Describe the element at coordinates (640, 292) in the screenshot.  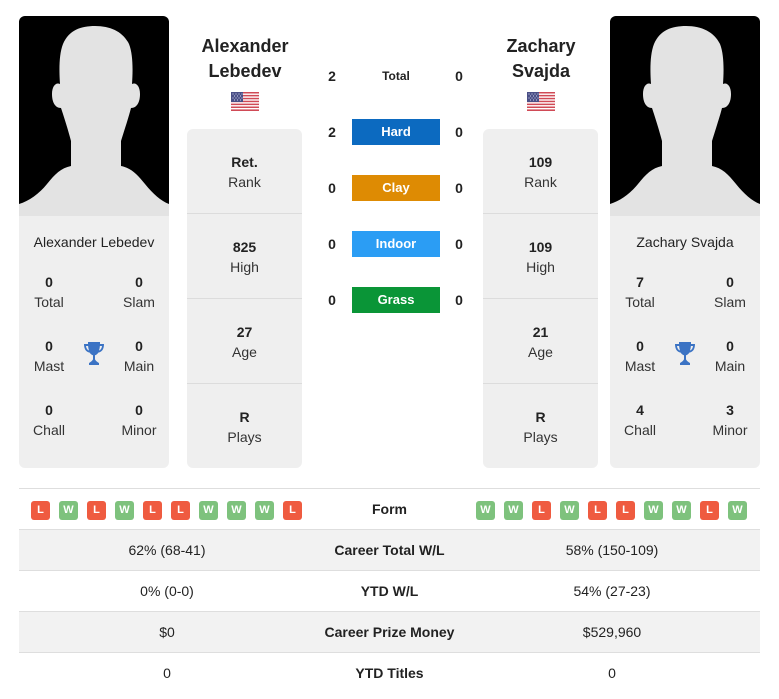
I see `player2-titles-total: 7 Total` at that location.